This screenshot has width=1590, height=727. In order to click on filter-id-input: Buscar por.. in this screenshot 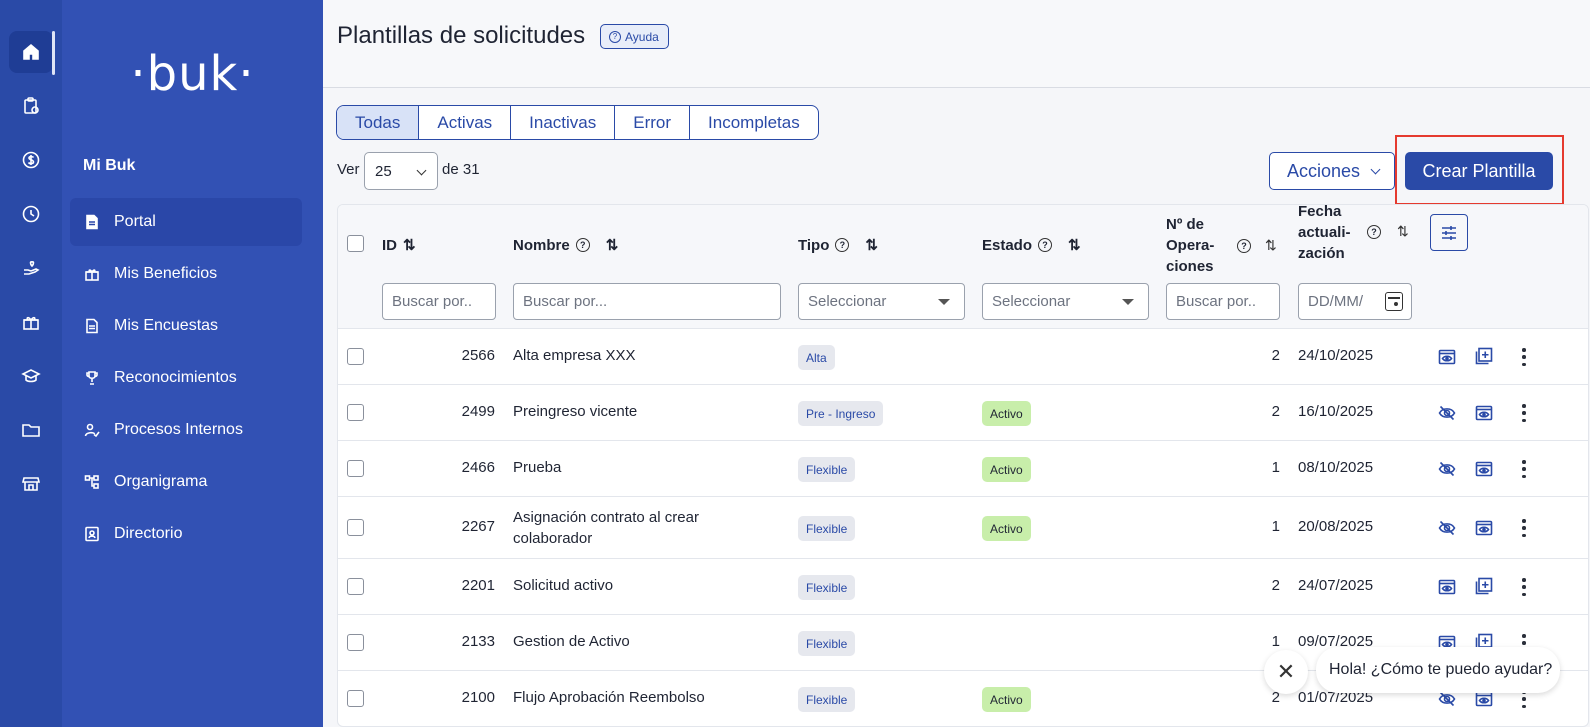, I will do `click(439, 301)`.